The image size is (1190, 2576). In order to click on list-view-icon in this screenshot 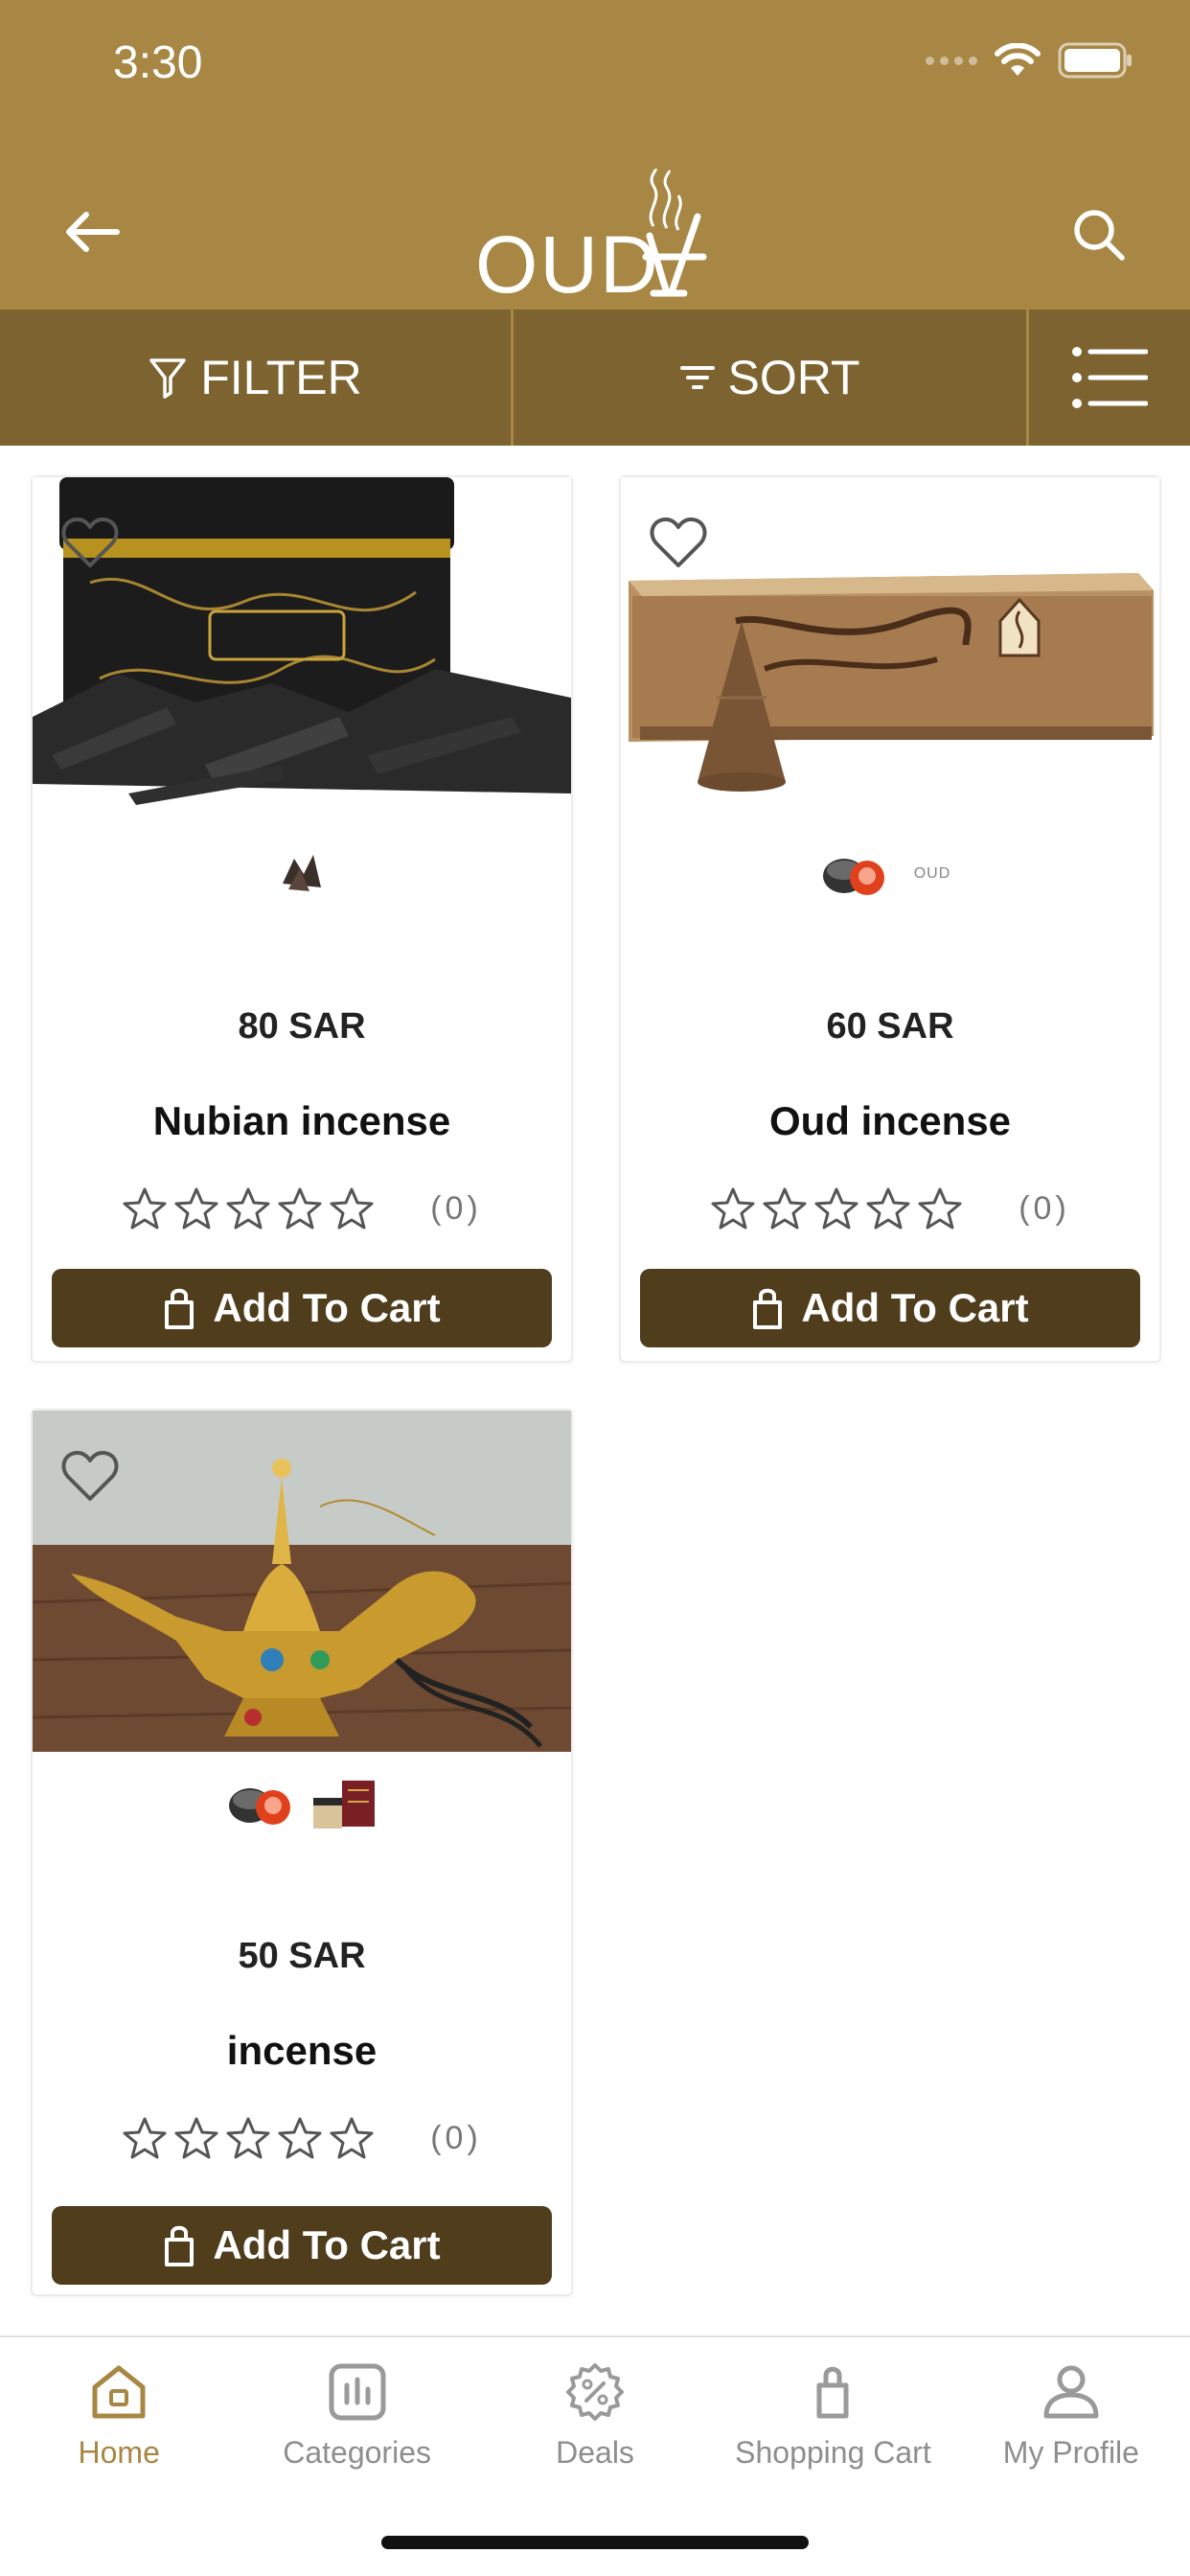, I will do `click(1110, 377)`.